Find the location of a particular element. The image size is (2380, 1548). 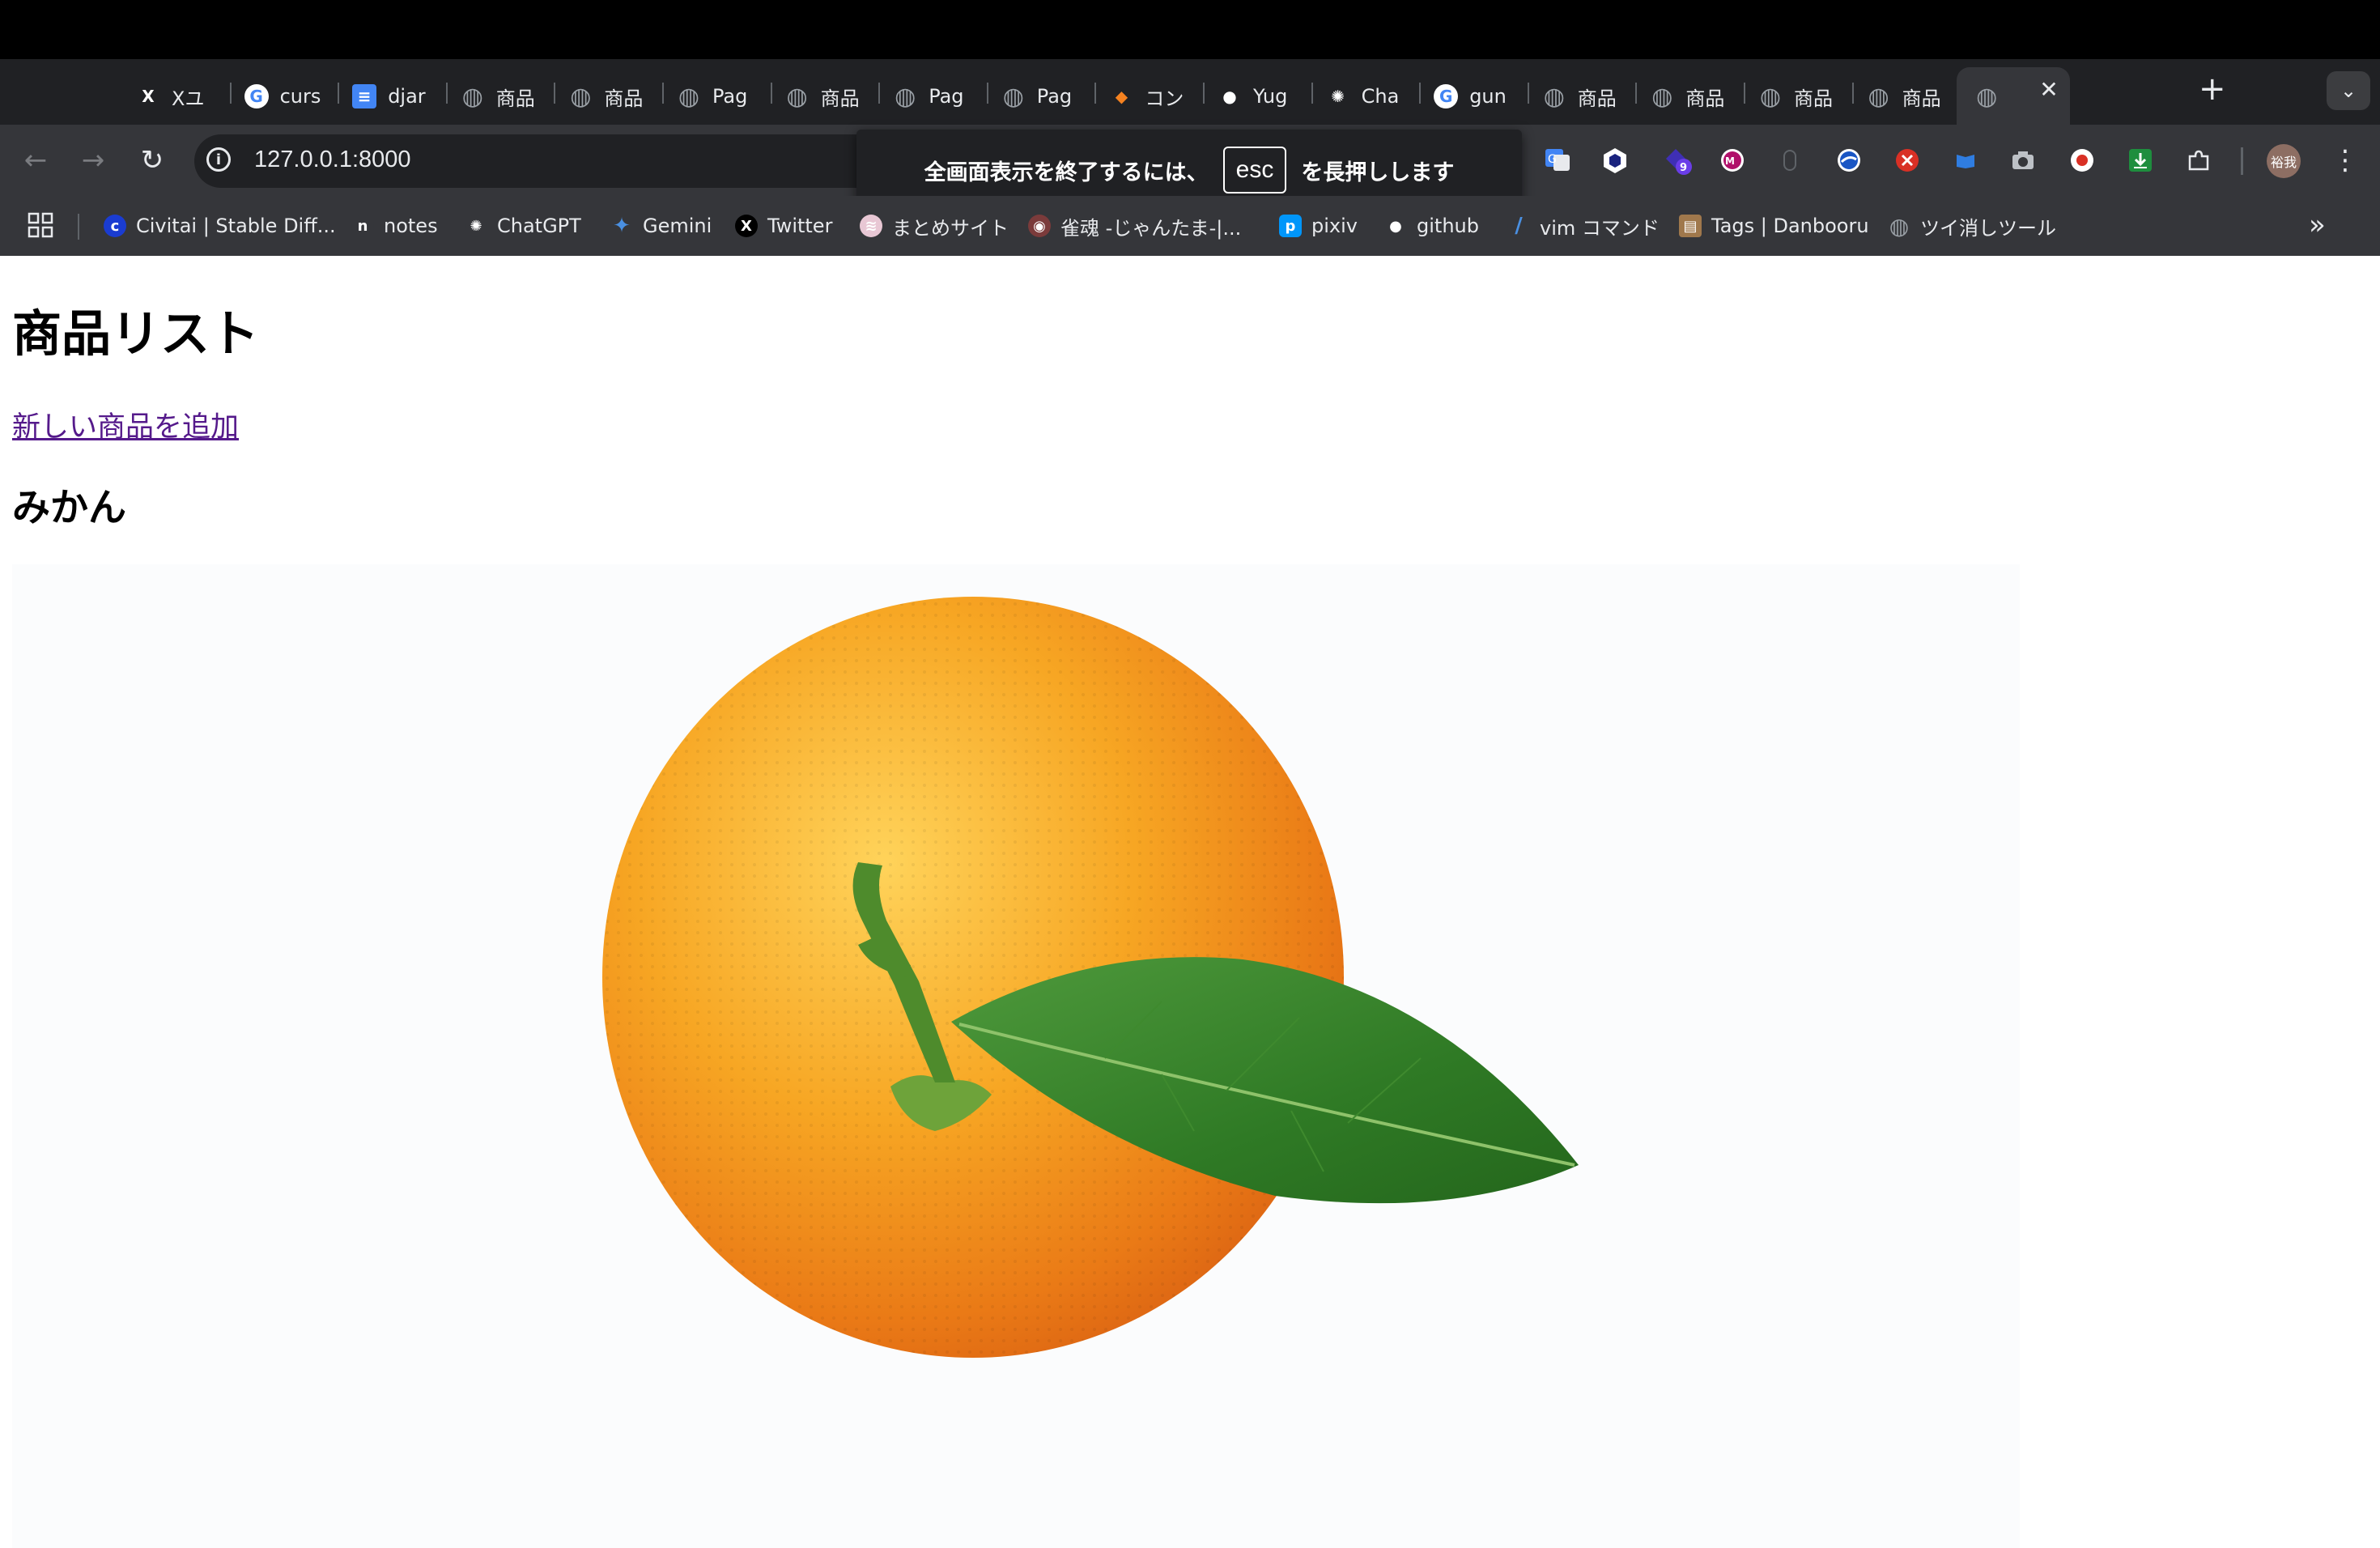

browser-tab: ✺ Cha is located at coordinates (1373, 96).